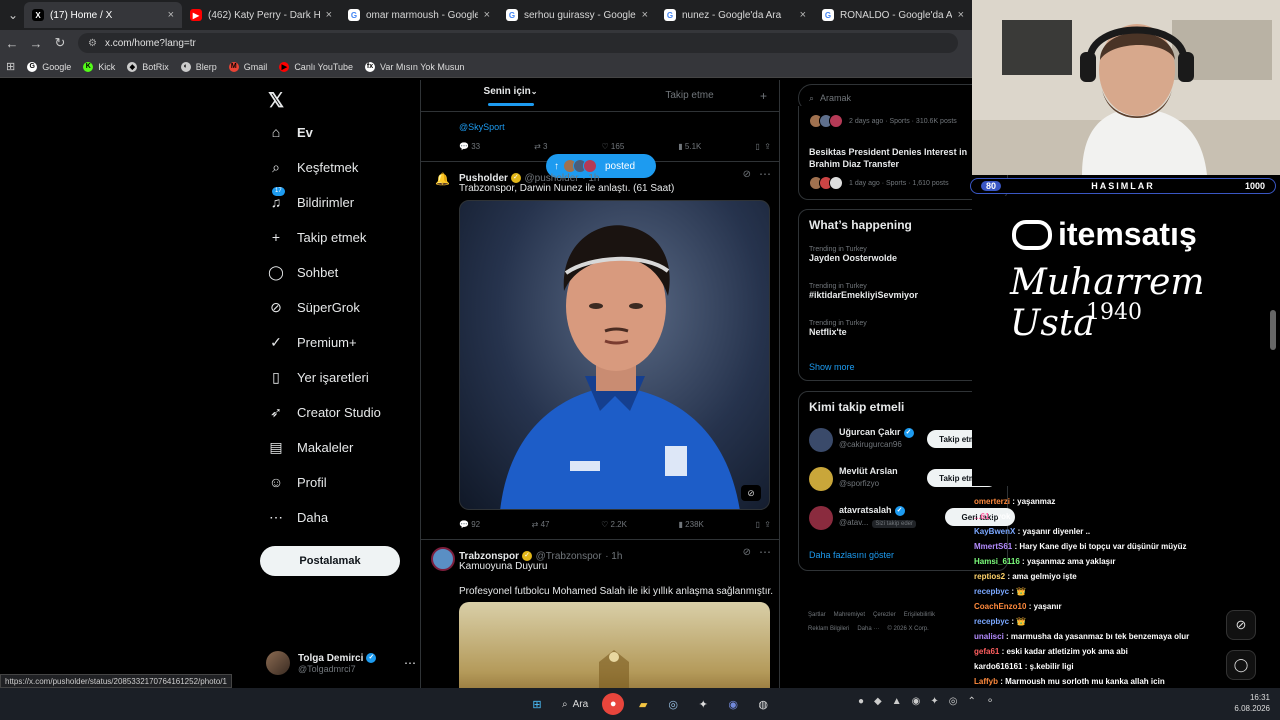  I want to click on chat-username: reptios2, so click(989, 576).